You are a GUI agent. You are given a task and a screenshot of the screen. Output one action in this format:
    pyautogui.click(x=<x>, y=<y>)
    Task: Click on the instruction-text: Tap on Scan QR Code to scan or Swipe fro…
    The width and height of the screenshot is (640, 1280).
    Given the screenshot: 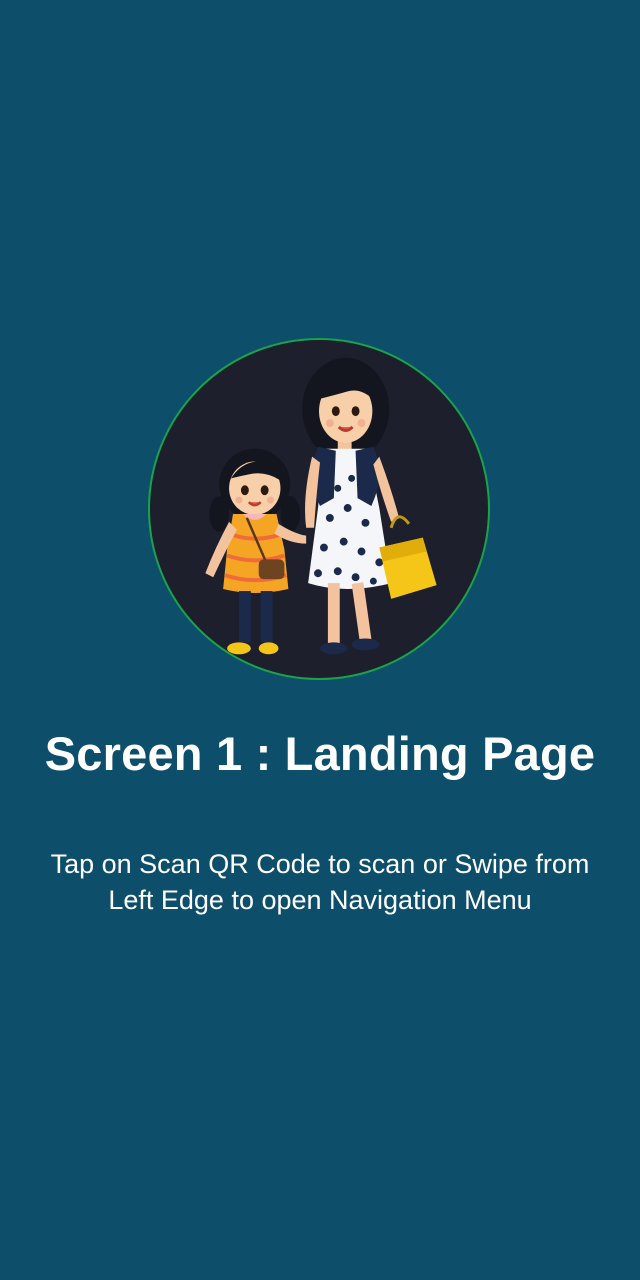 What is the action you would take?
    pyautogui.click(x=320, y=882)
    